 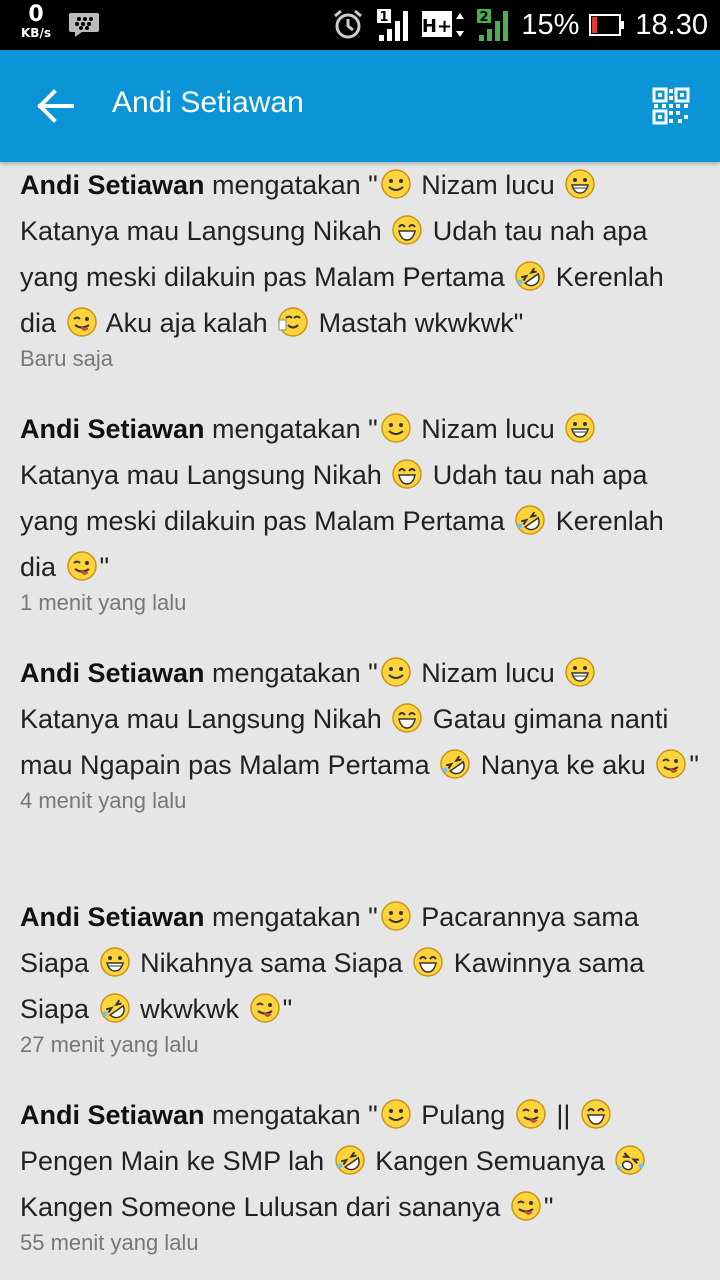 What do you see at coordinates (393, 25) in the screenshot?
I see `signal-sim1-icon: 1` at bounding box center [393, 25].